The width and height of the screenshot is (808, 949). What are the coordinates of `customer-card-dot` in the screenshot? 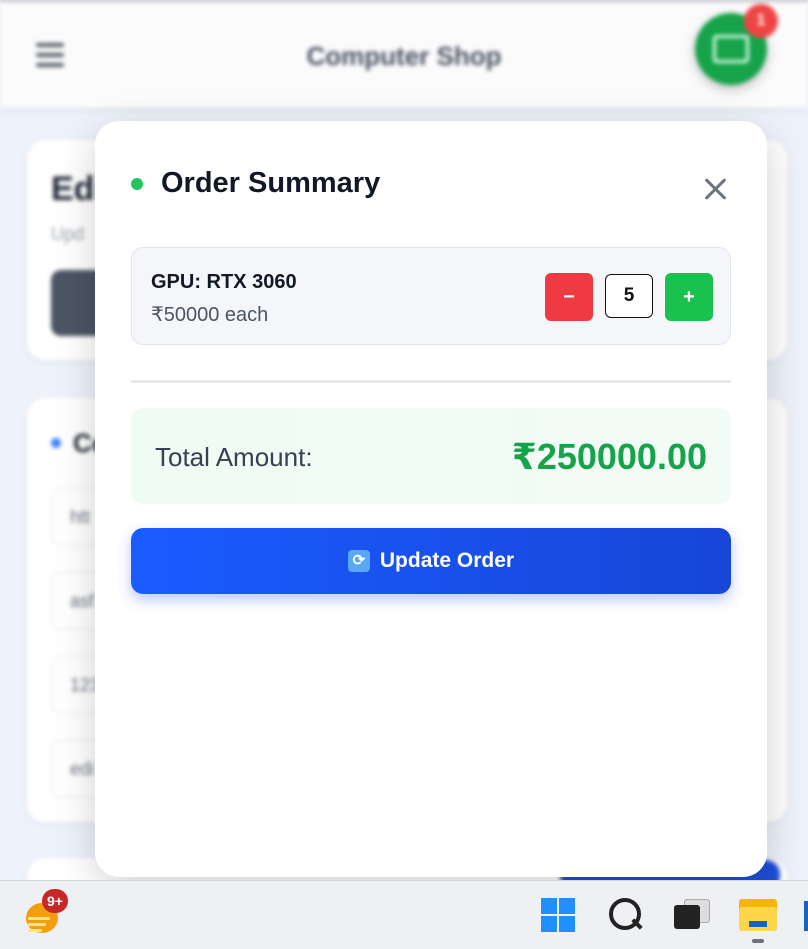 It's located at (56, 443).